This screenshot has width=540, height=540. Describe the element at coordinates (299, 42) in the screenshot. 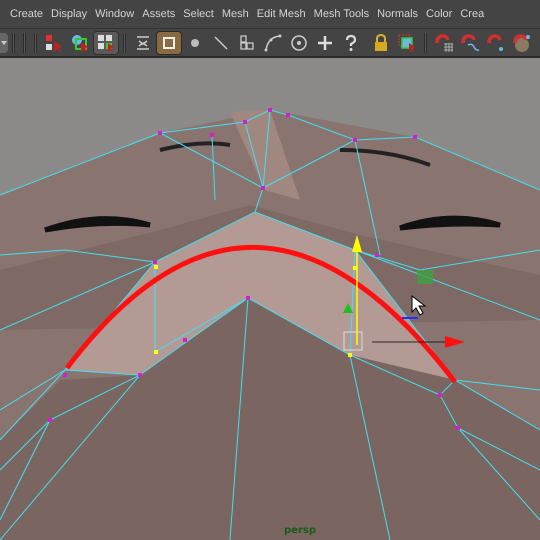

I see `target-icon` at that location.